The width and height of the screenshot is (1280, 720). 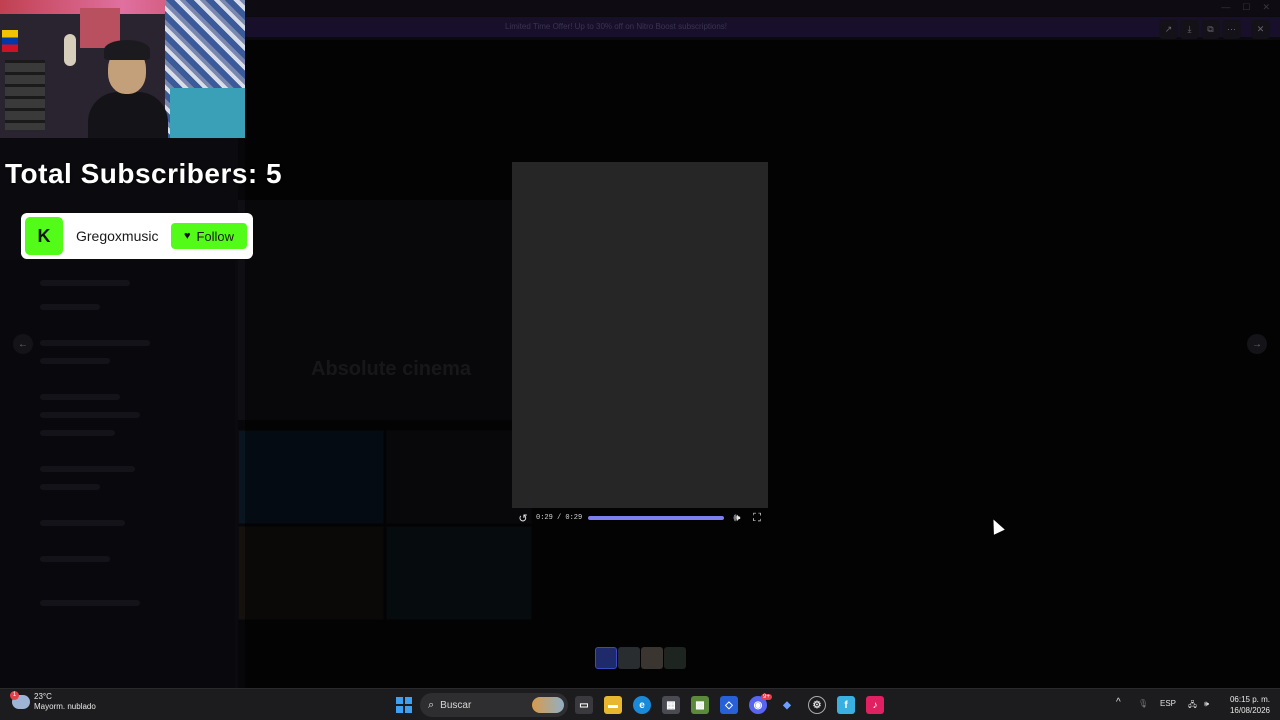 I want to click on microphone-icon: 🎙, so click(x=1143, y=703).